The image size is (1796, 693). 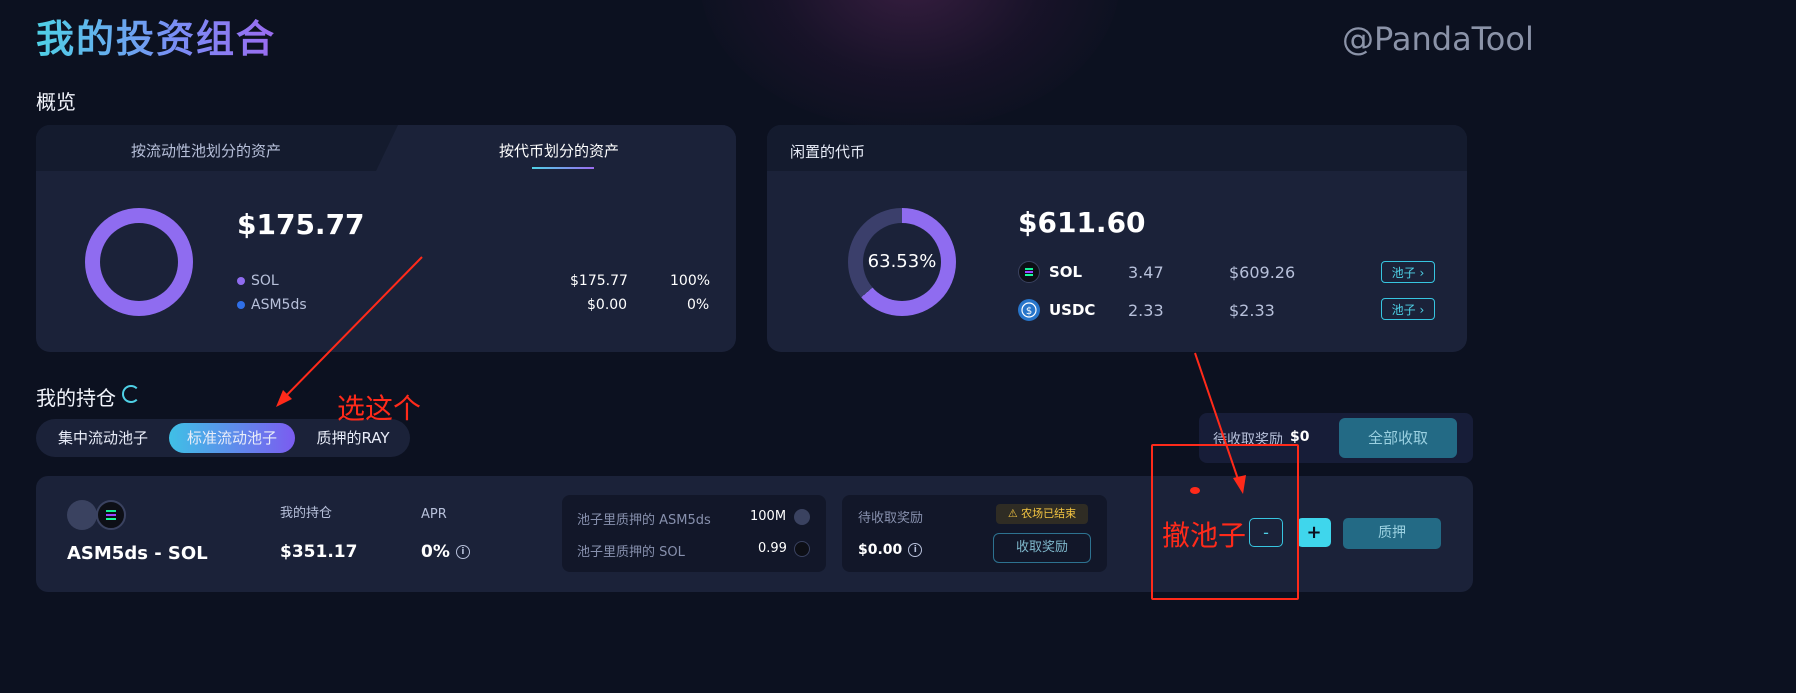 I want to click on annotation-select-hint: 选这个, so click(x=379, y=408).